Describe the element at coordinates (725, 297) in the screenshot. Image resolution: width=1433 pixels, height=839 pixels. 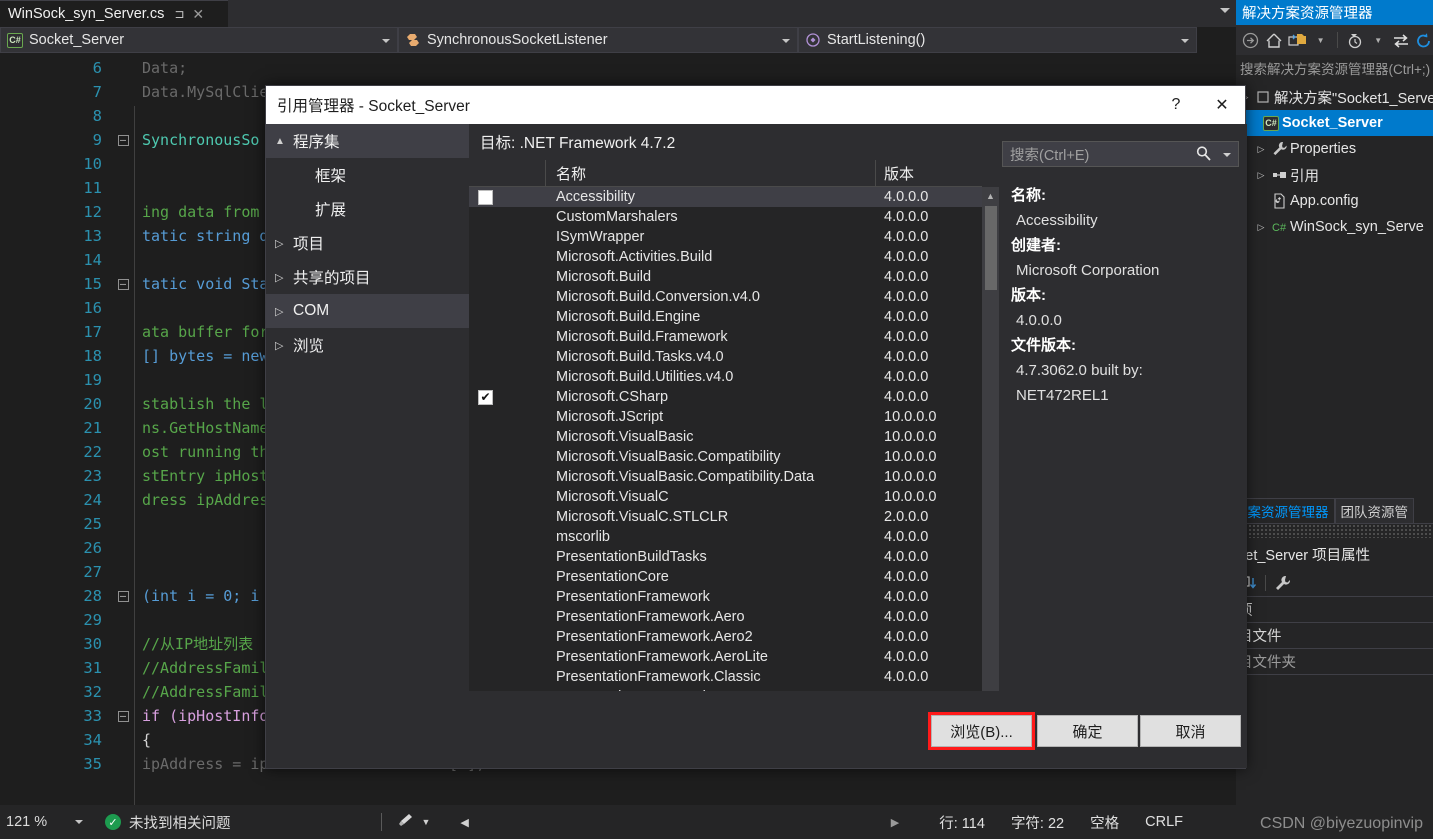
I see `assembly-row: Microsoft.Build.Conversion.v4.0 4.0.0.0` at that location.